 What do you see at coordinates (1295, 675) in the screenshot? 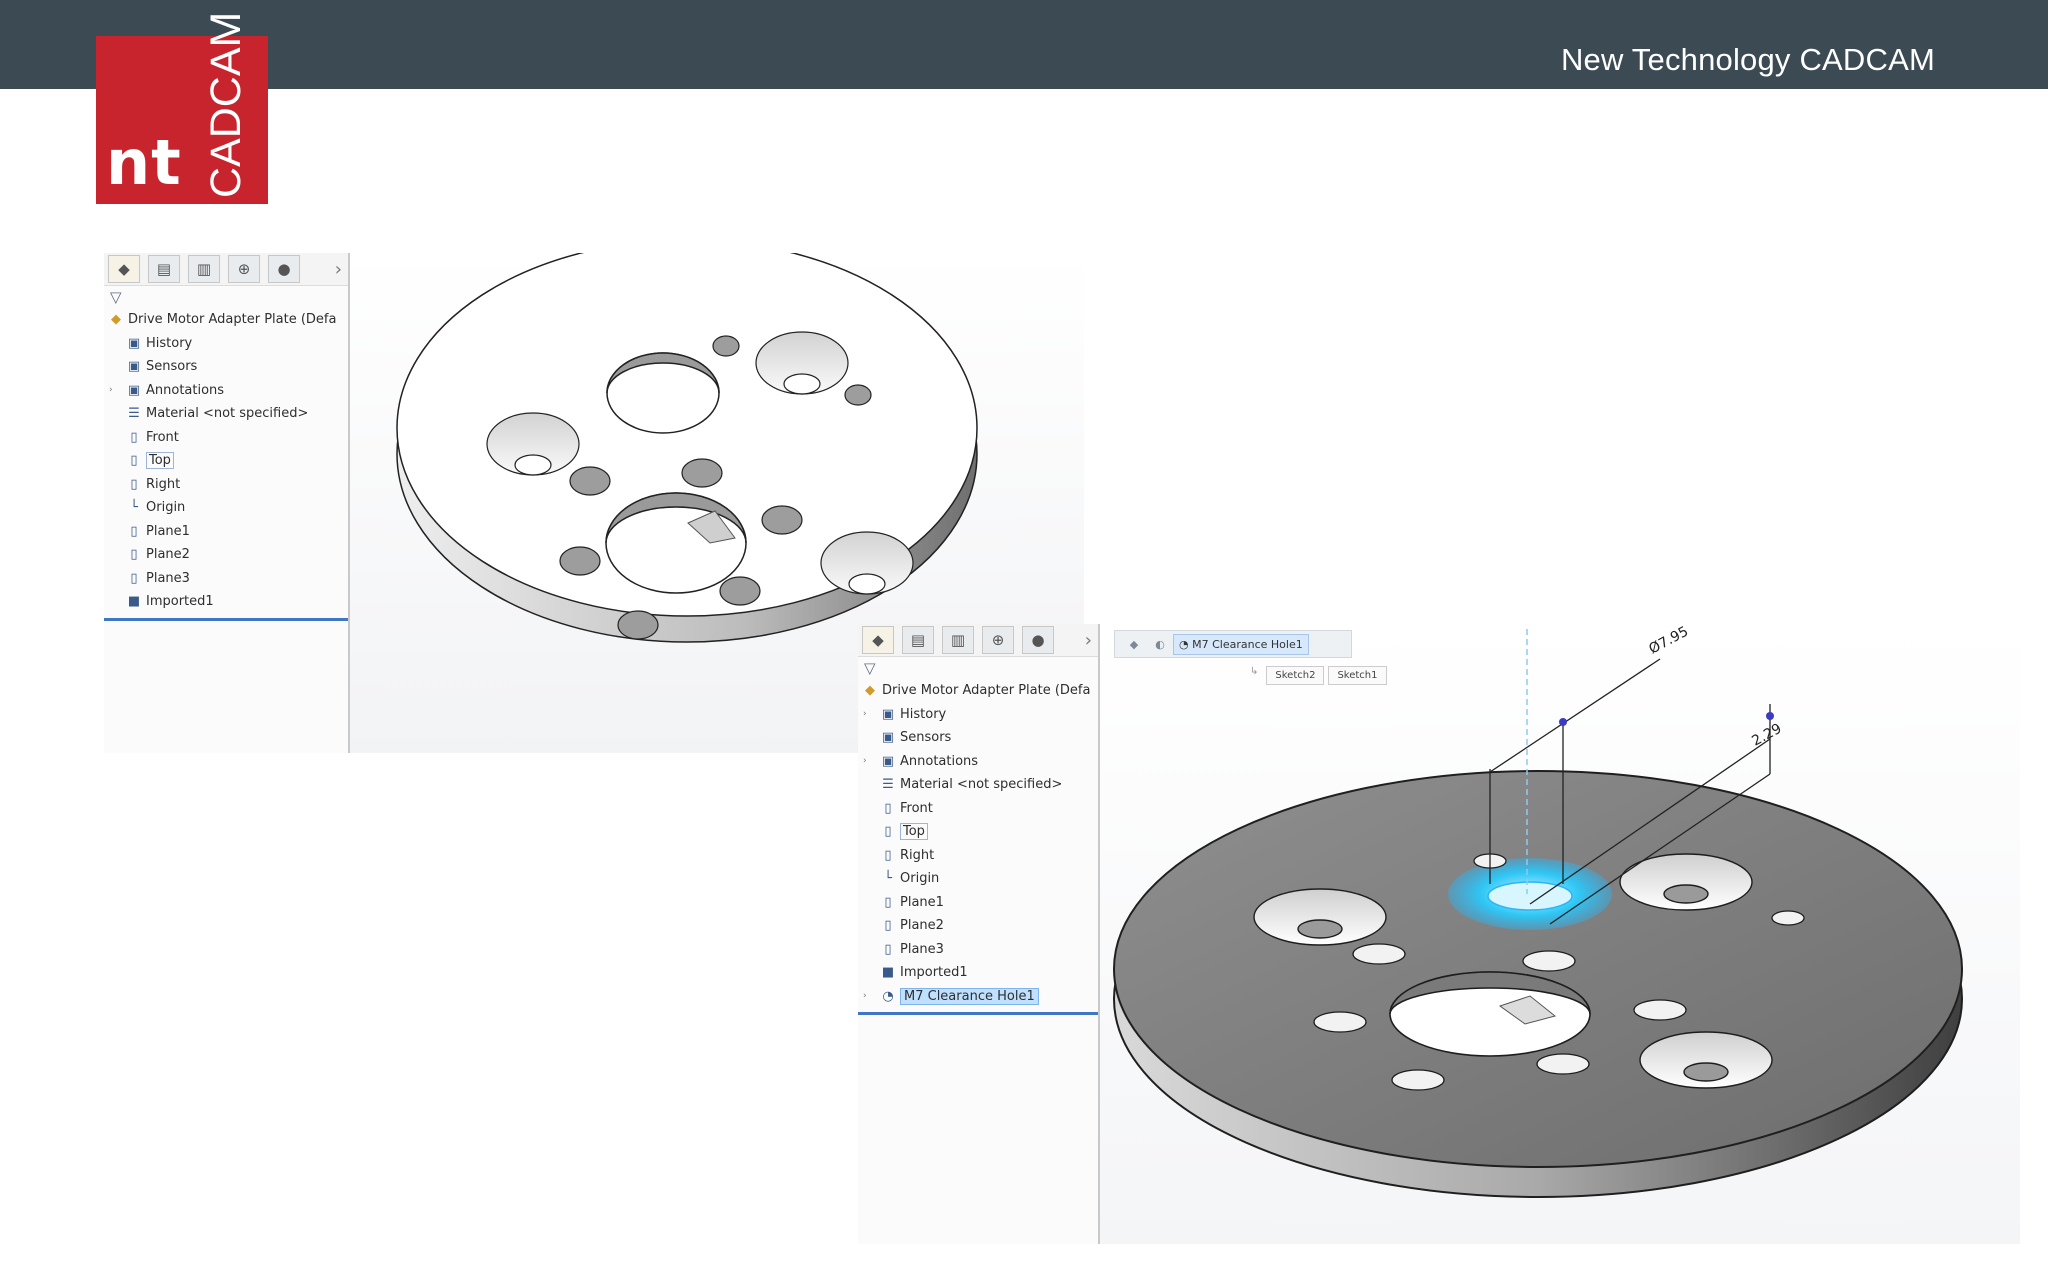
I see `sketch2-chip: Sketch2` at bounding box center [1295, 675].